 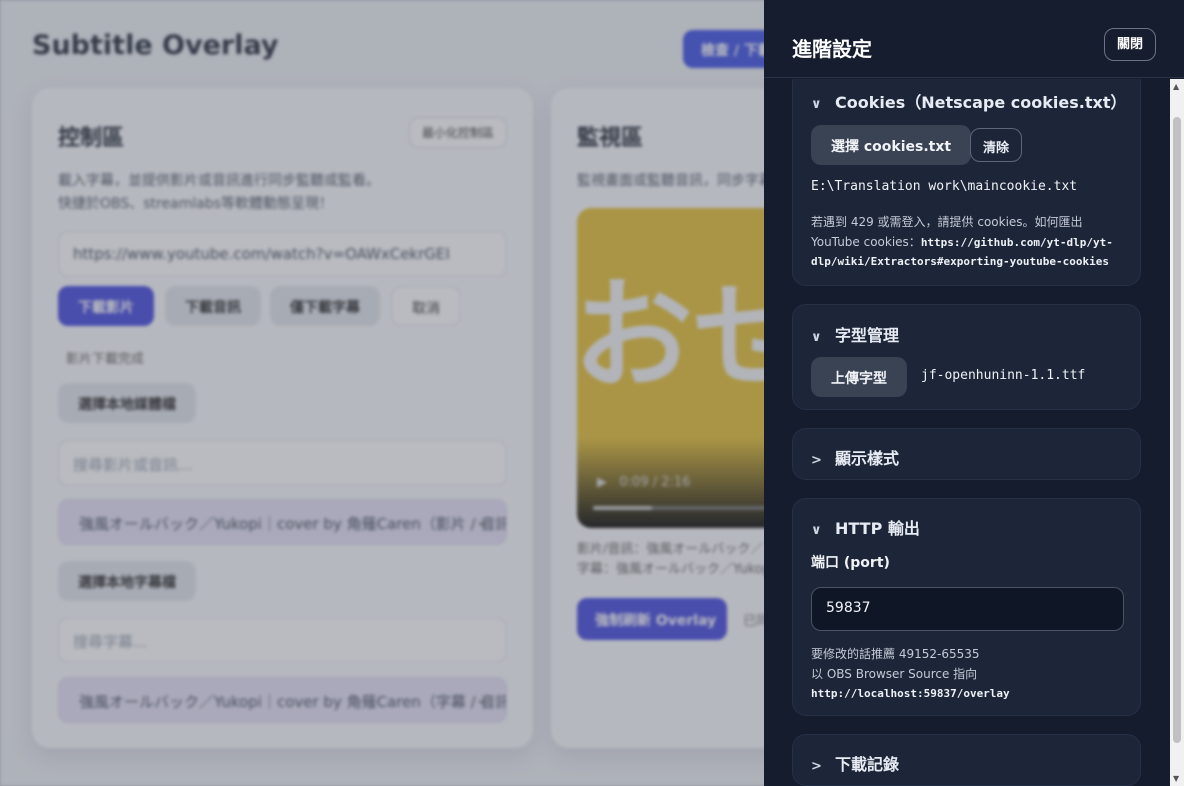 I want to click on download-history-heading: 下載記錄, so click(x=867, y=764).